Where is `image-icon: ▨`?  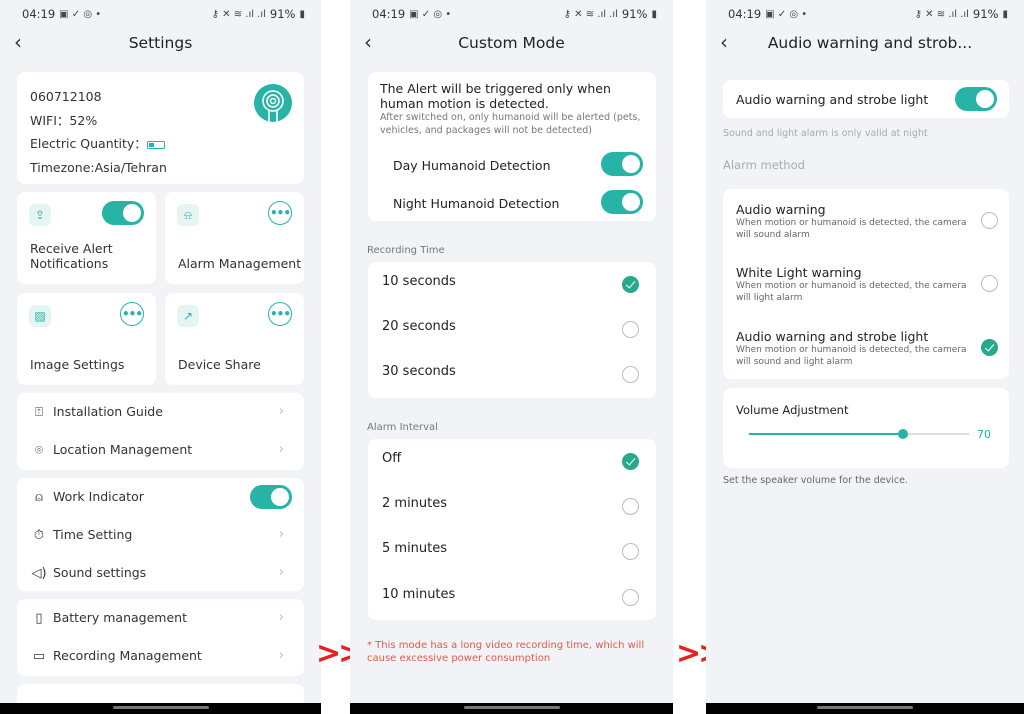
image-icon: ▨ is located at coordinates (40, 316).